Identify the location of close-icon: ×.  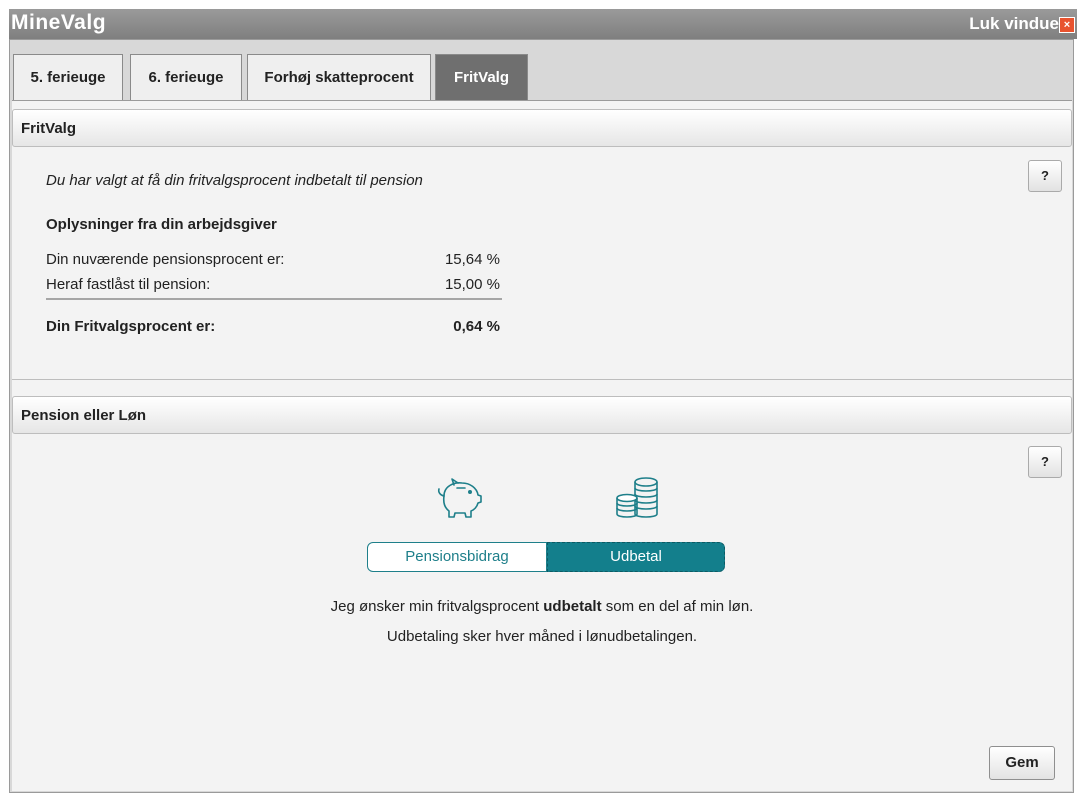
(1067, 25).